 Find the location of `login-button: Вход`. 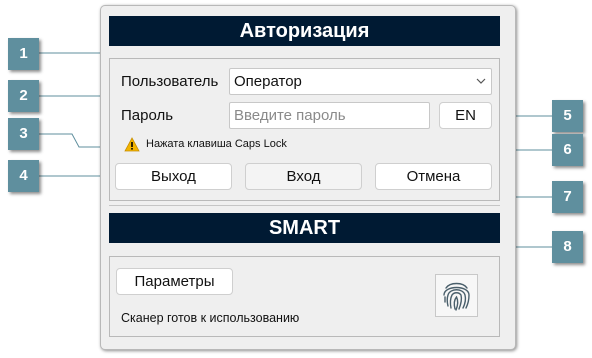

login-button: Вход is located at coordinates (303, 176).